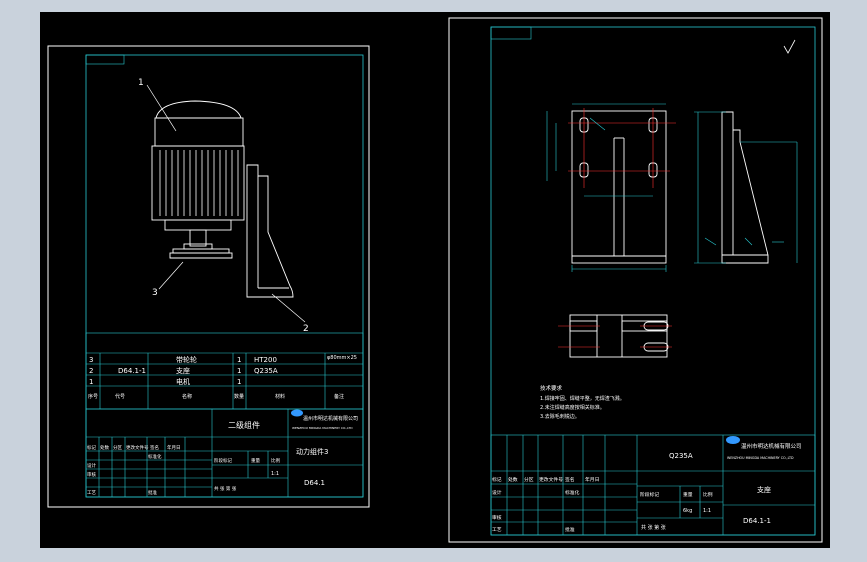 The width and height of the screenshot is (867, 562). I want to click on left-tb-sign: 签名, so click(154, 447).